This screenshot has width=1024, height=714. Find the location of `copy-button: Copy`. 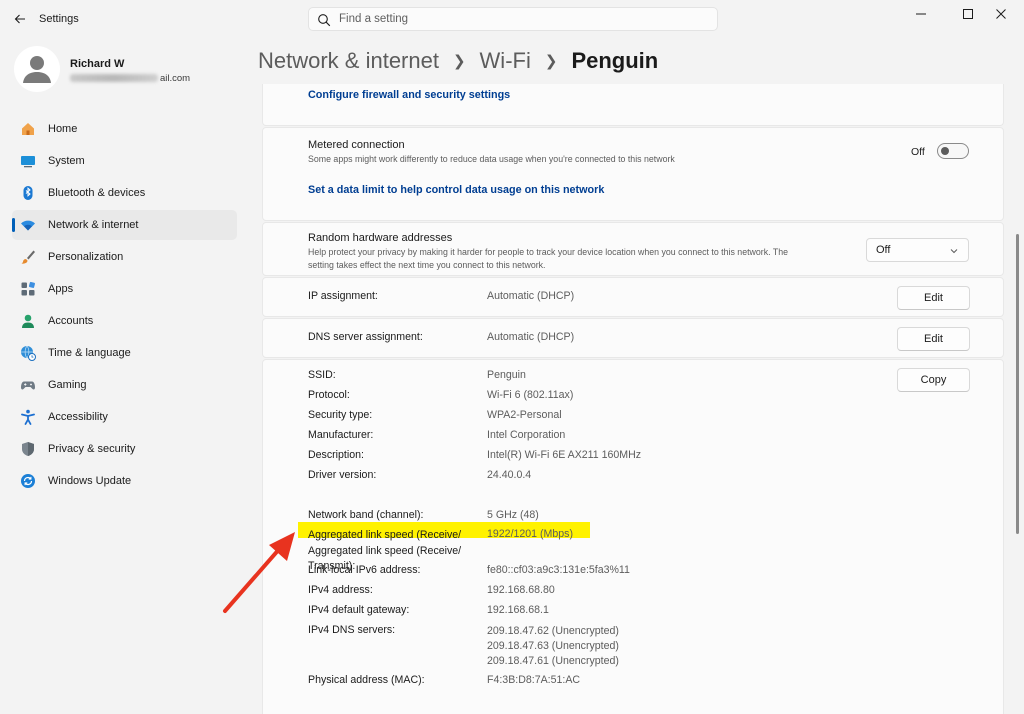

copy-button: Copy is located at coordinates (933, 380).